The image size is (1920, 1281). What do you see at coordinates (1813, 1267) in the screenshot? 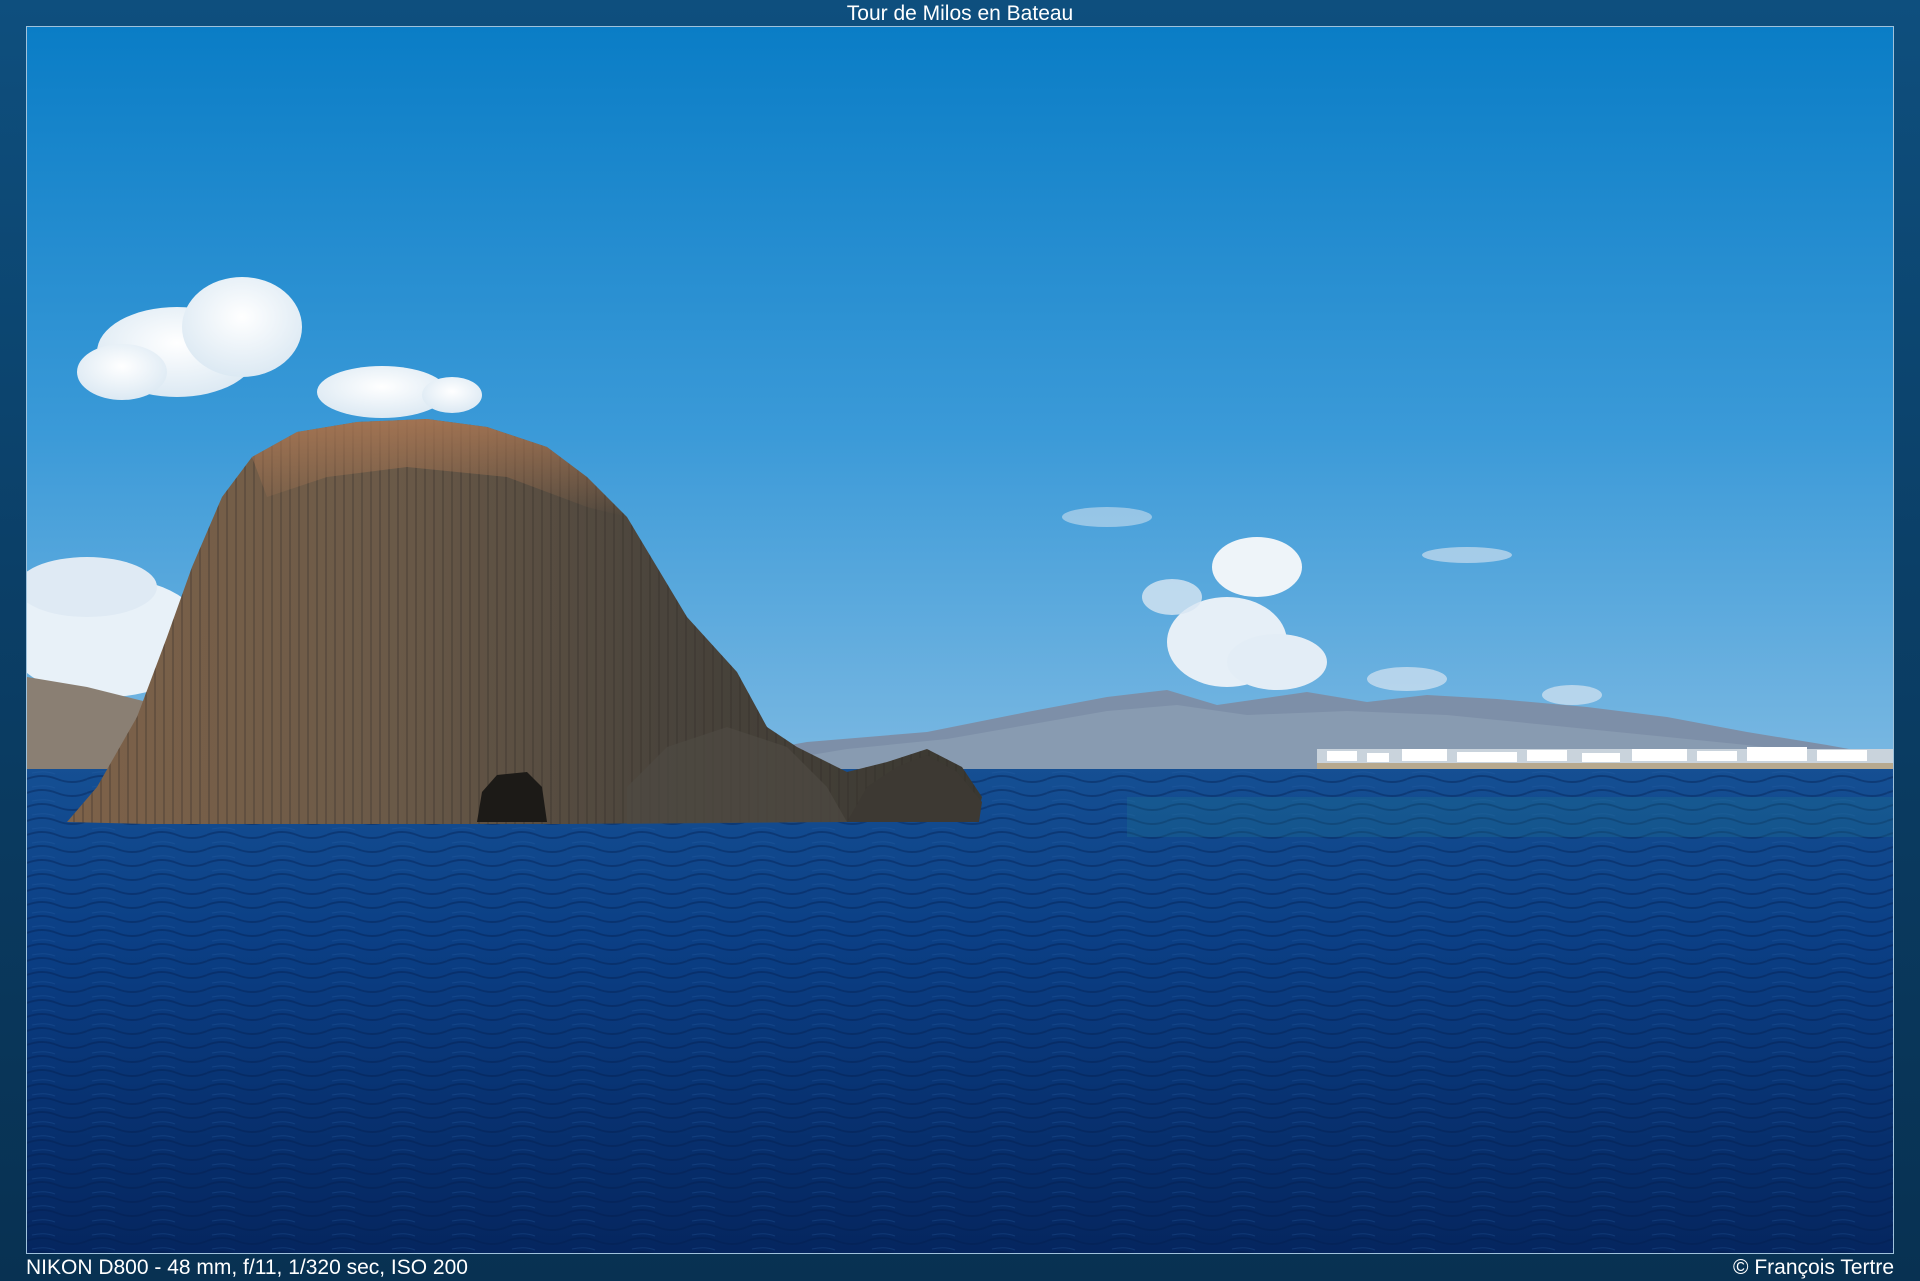
I see `copyright-caption: © François Tertre` at bounding box center [1813, 1267].